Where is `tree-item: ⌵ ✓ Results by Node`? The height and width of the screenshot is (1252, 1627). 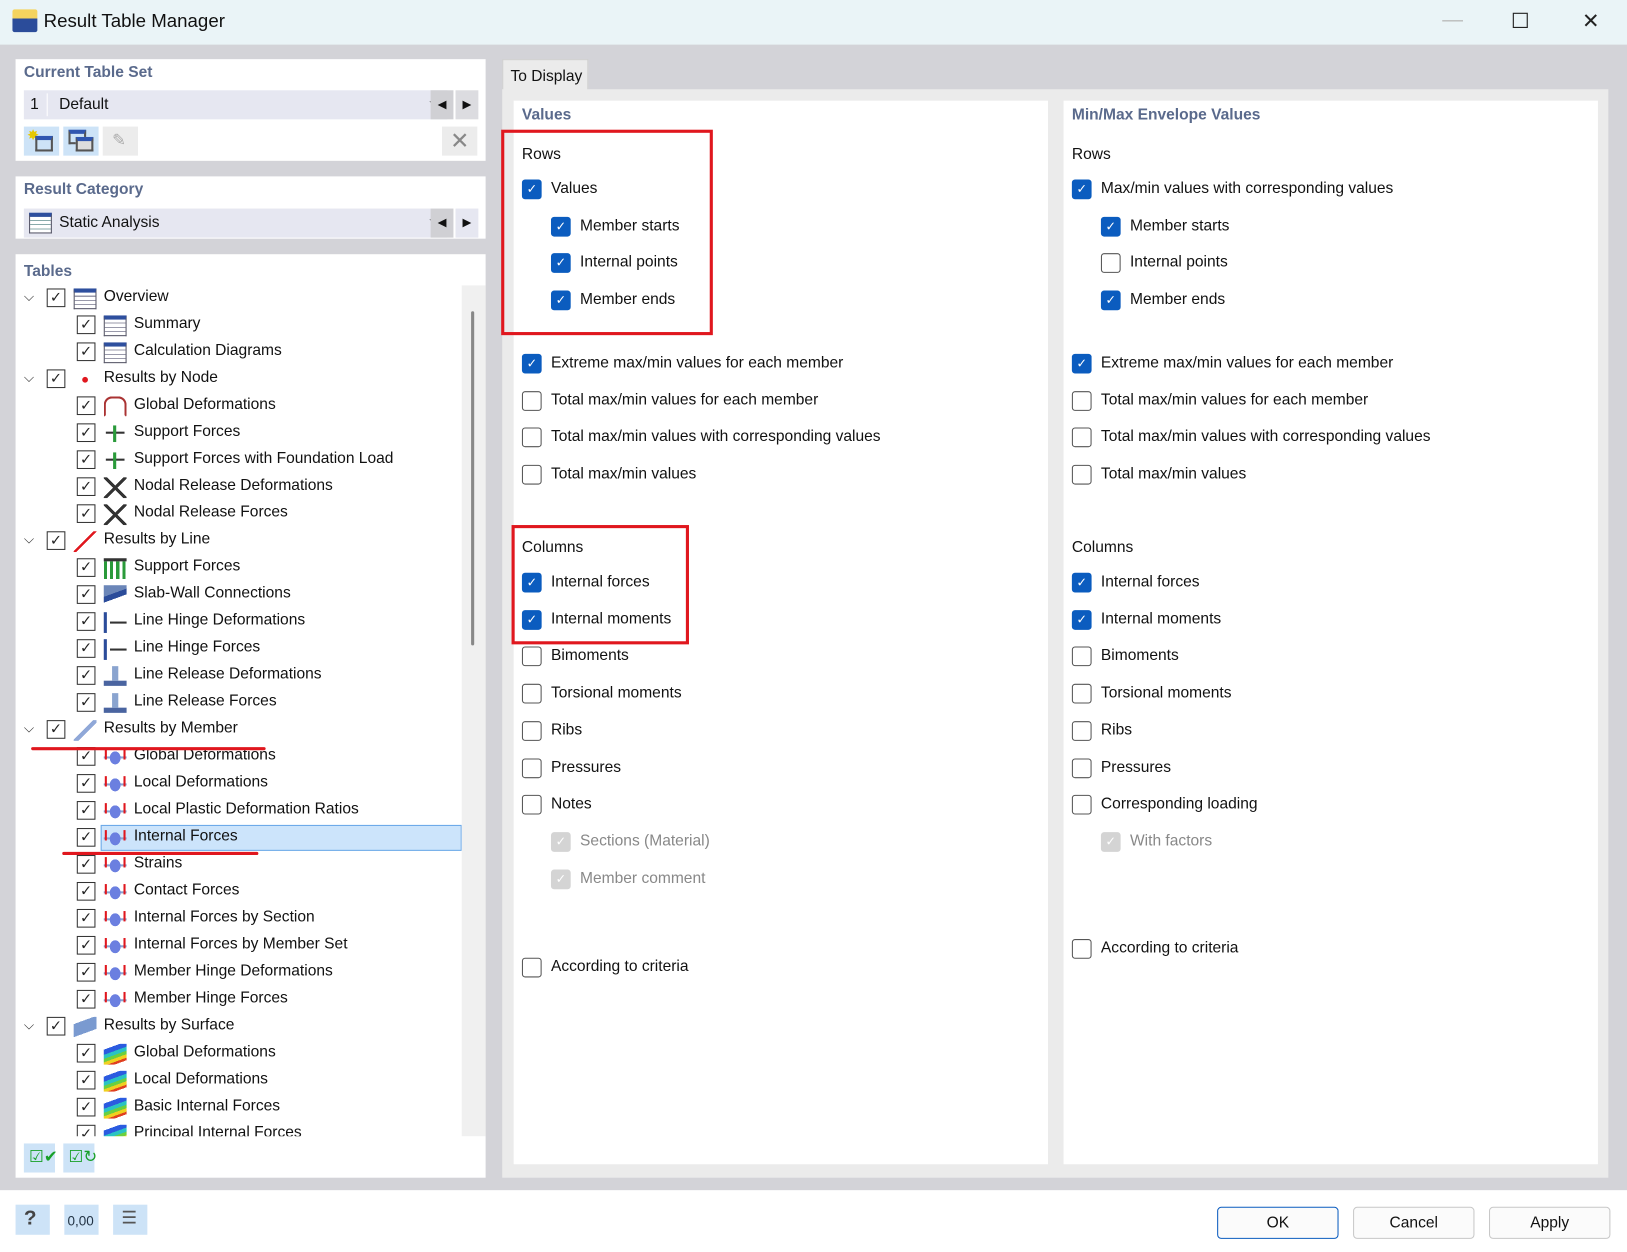
tree-item: ⌵ ✓ Results by Node is located at coordinates (239, 379).